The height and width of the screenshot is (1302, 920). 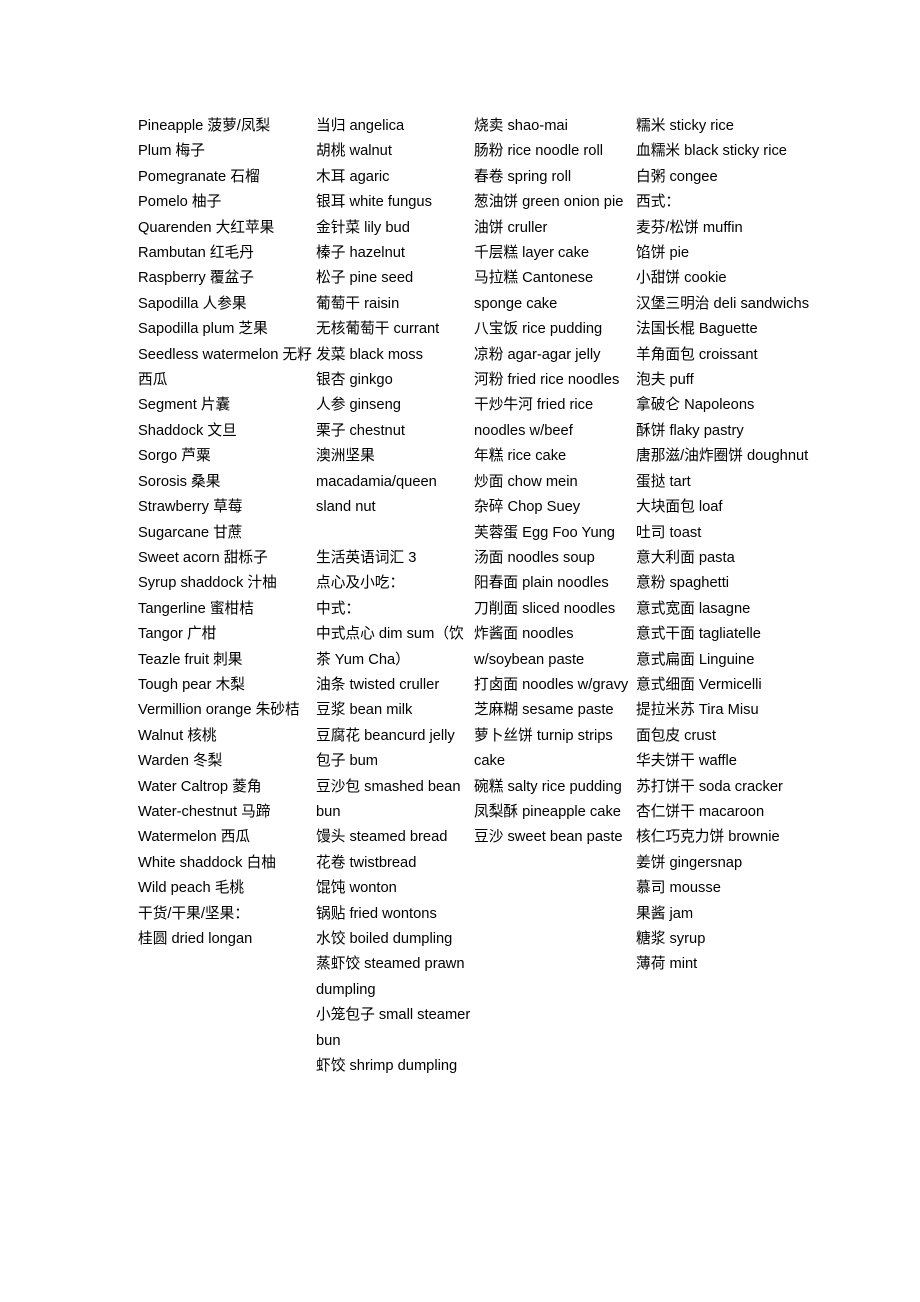 What do you see at coordinates (709, 786) in the screenshot?
I see `vocabulary-entry: 苏打饼干 soda cracker` at bounding box center [709, 786].